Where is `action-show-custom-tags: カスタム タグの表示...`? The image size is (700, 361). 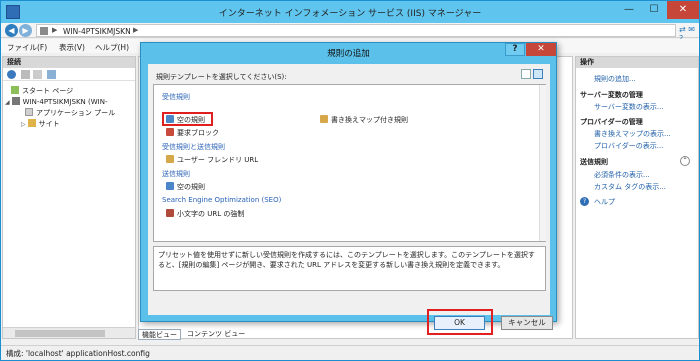
action-show-custom-tags: カスタム タグの表示... is located at coordinates (630, 187).